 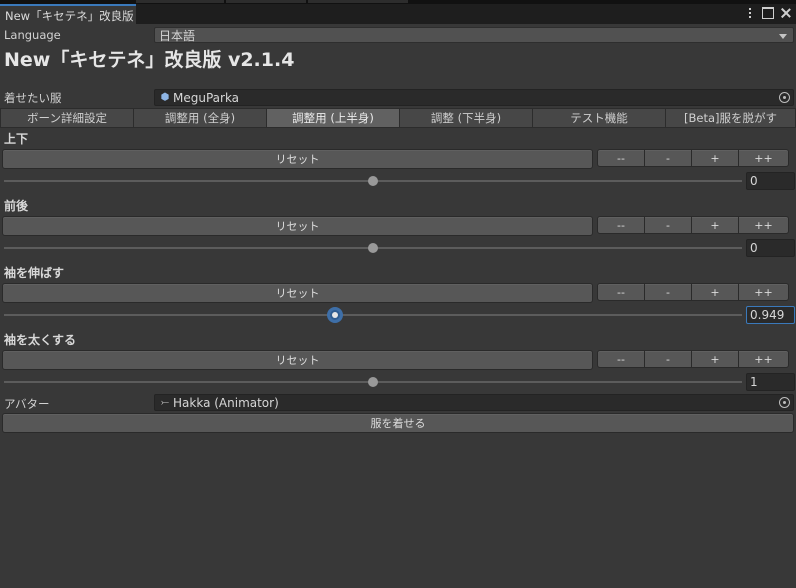 What do you see at coordinates (474, 35) in the screenshot?
I see `language-dropdown: 日本語` at bounding box center [474, 35].